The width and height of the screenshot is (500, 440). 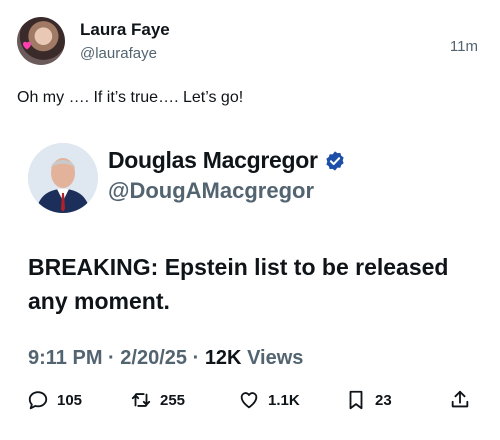 What do you see at coordinates (356, 400) in the screenshot?
I see `bookmark-icon` at bounding box center [356, 400].